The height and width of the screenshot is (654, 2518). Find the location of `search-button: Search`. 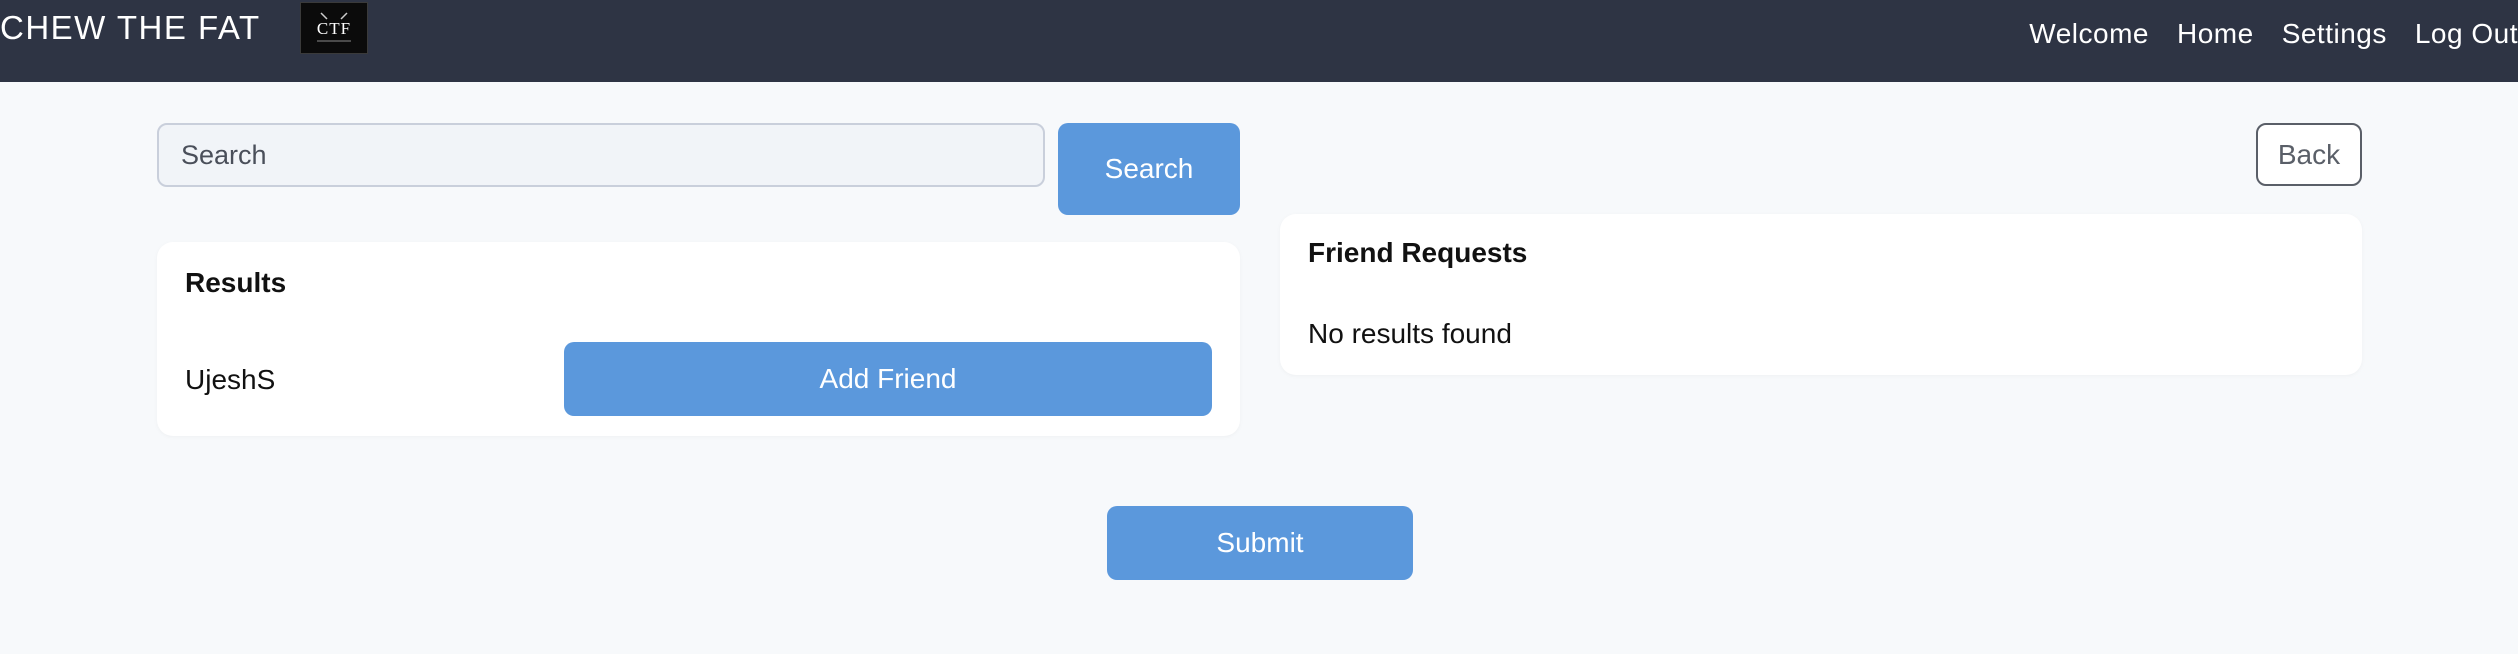

search-button: Search is located at coordinates (1149, 169).